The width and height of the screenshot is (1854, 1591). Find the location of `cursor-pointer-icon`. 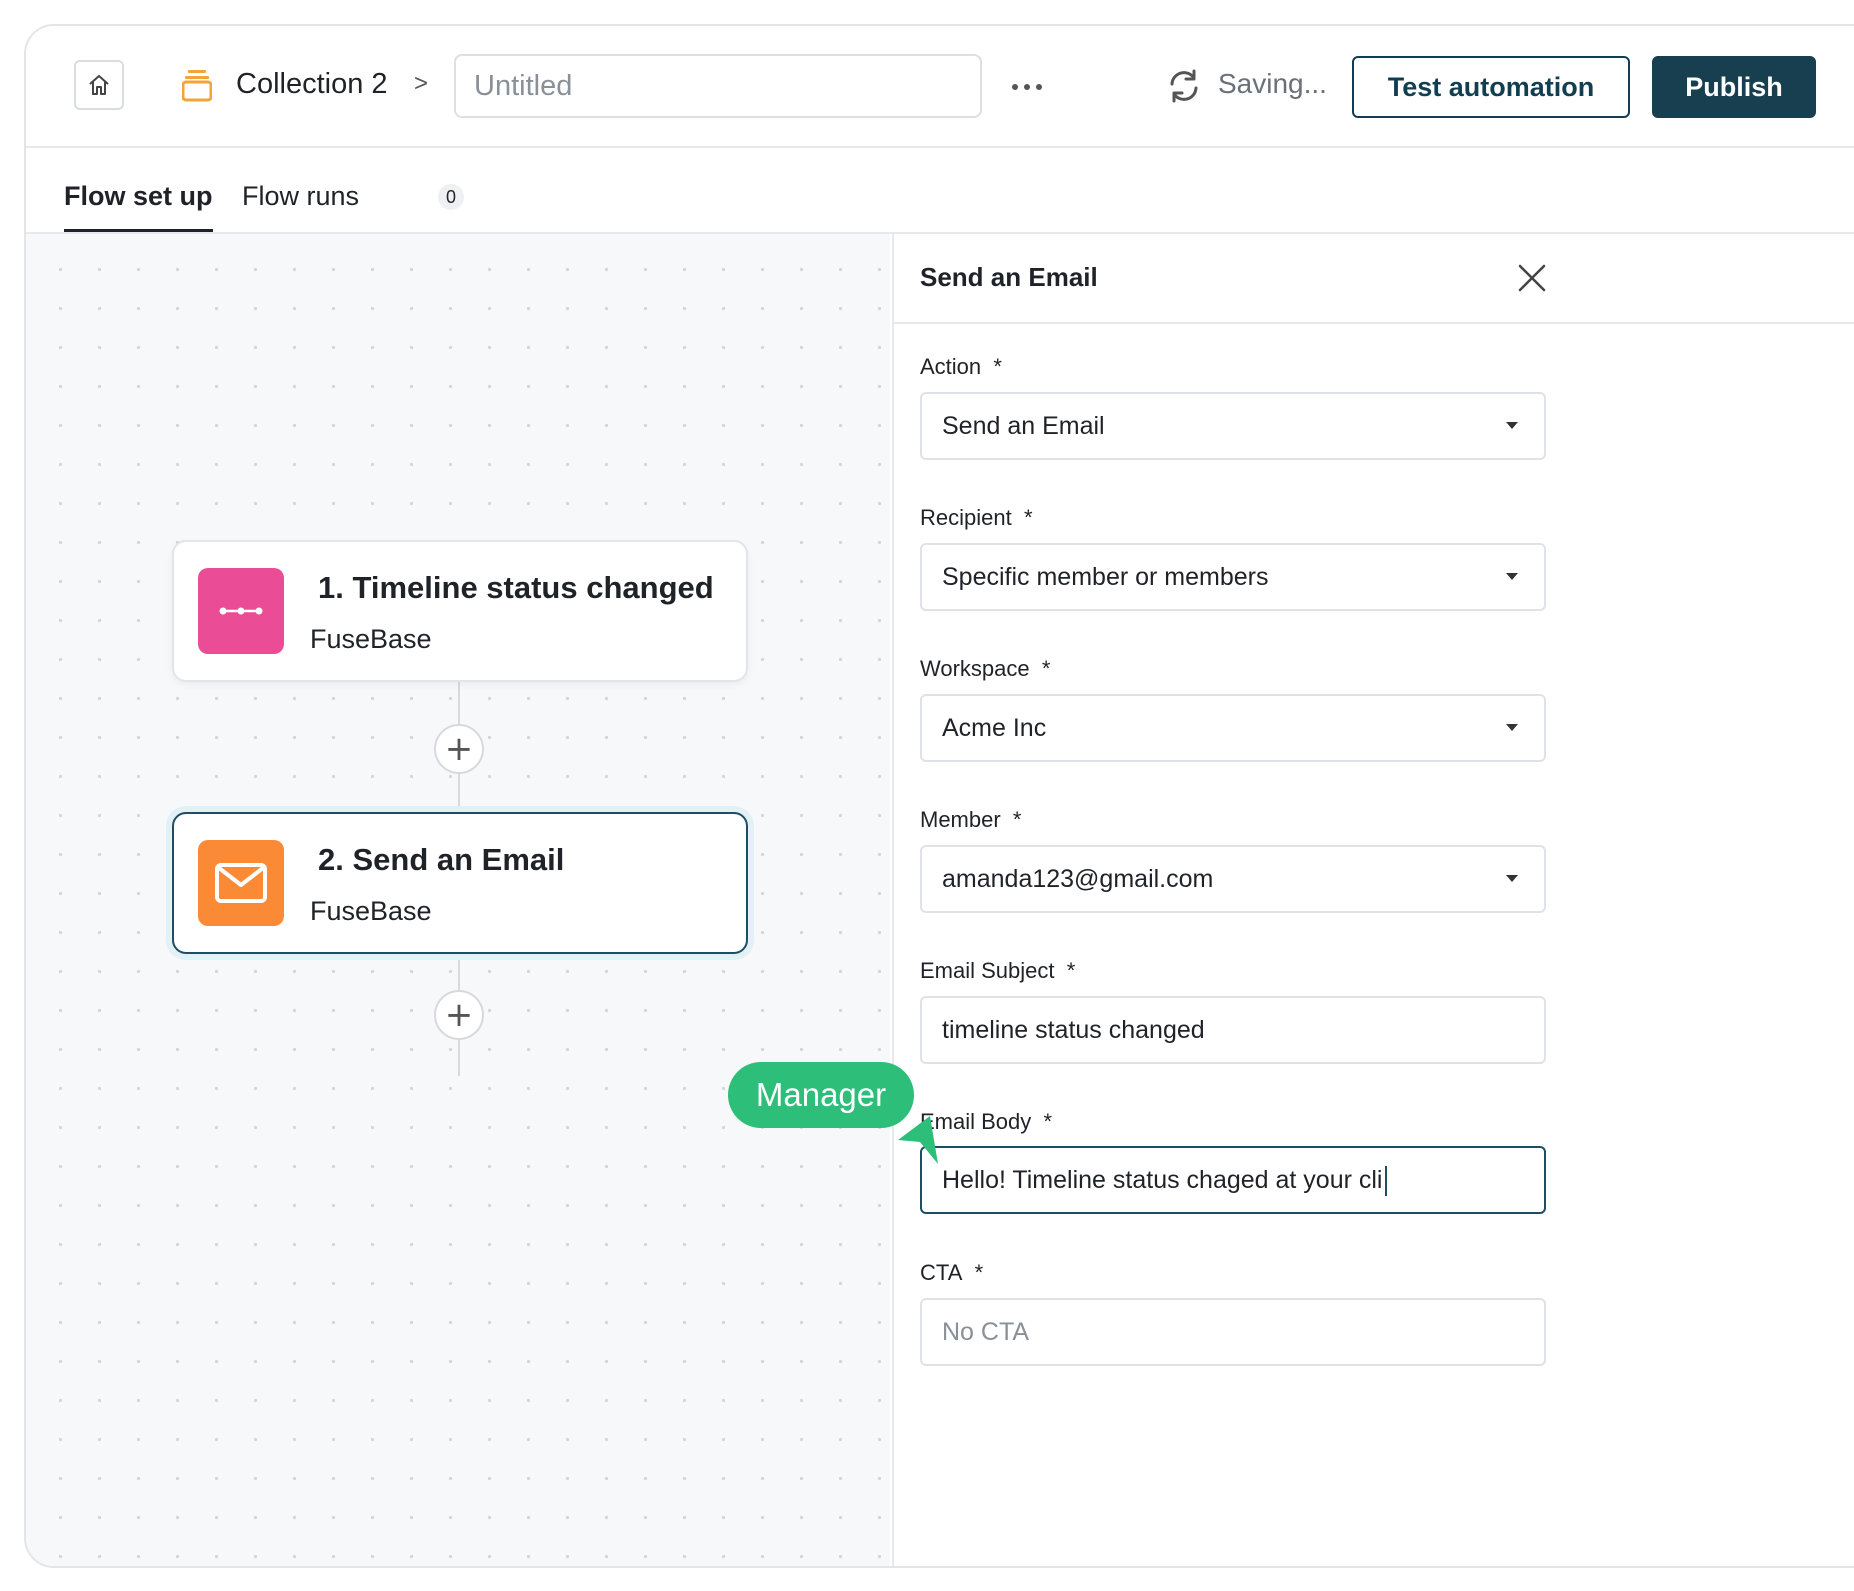

cursor-pointer-icon is located at coordinates (918, 1140).